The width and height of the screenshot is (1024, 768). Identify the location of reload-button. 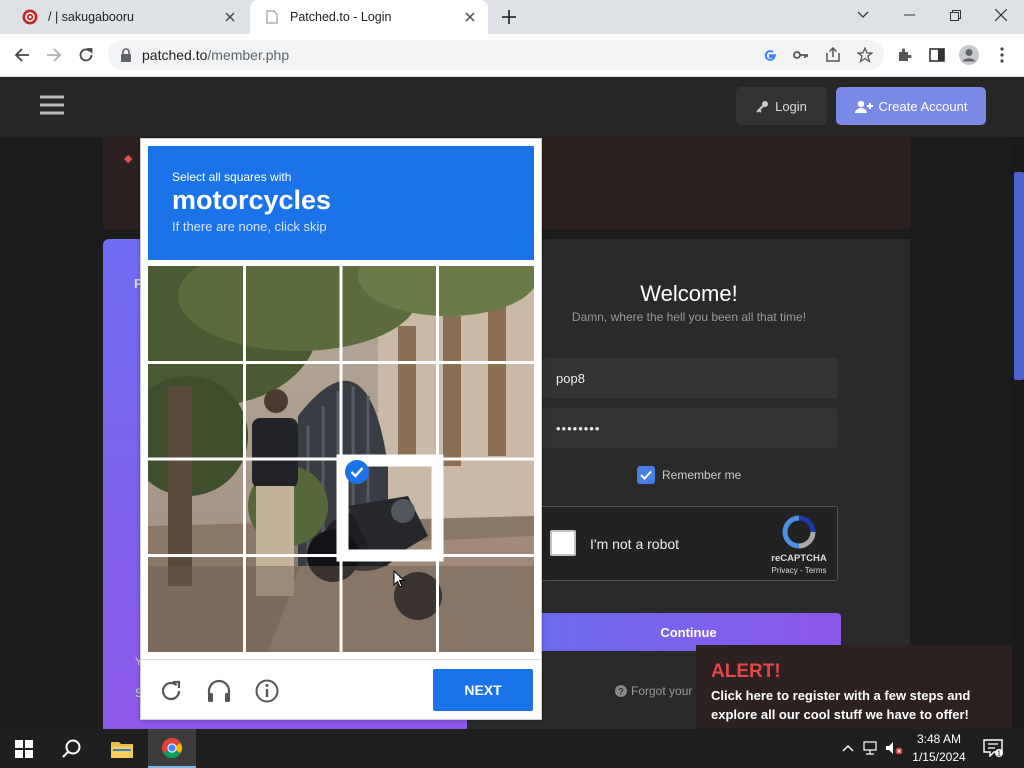
(86, 55).